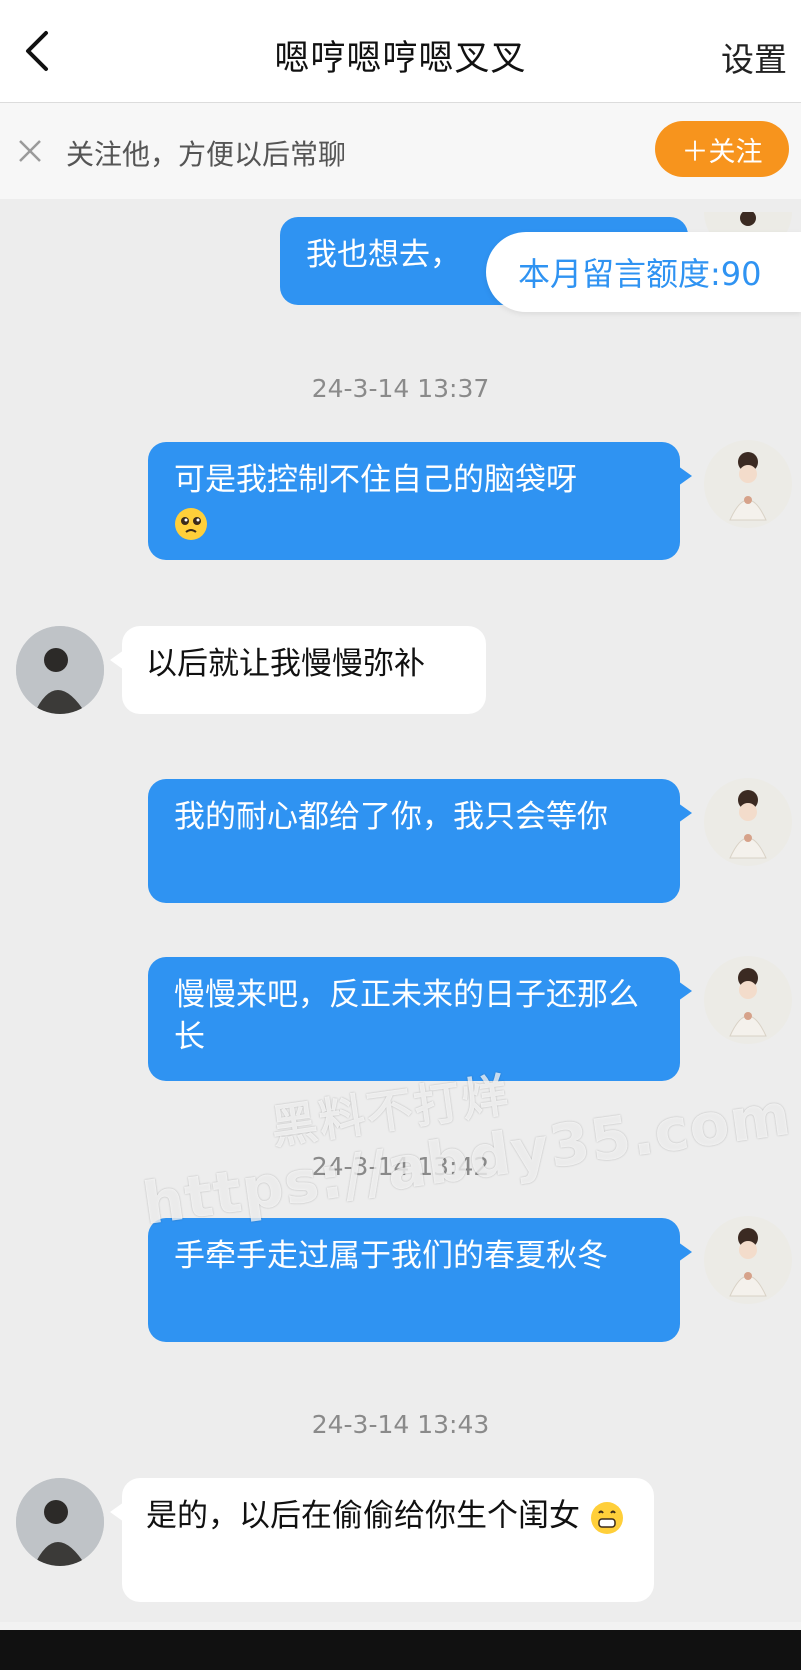  What do you see at coordinates (400, 388) in the screenshot?
I see `timestamp: 24-3-14 13:37` at bounding box center [400, 388].